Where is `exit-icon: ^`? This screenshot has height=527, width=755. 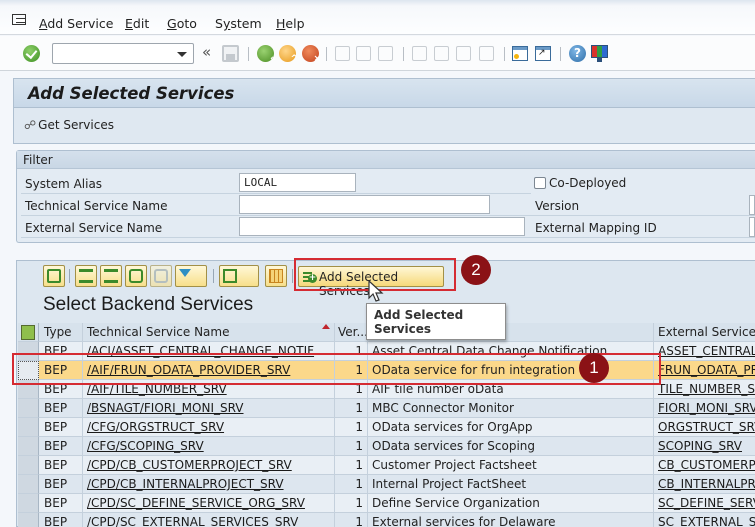 exit-icon: ^ is located at coordinates (288, 54).